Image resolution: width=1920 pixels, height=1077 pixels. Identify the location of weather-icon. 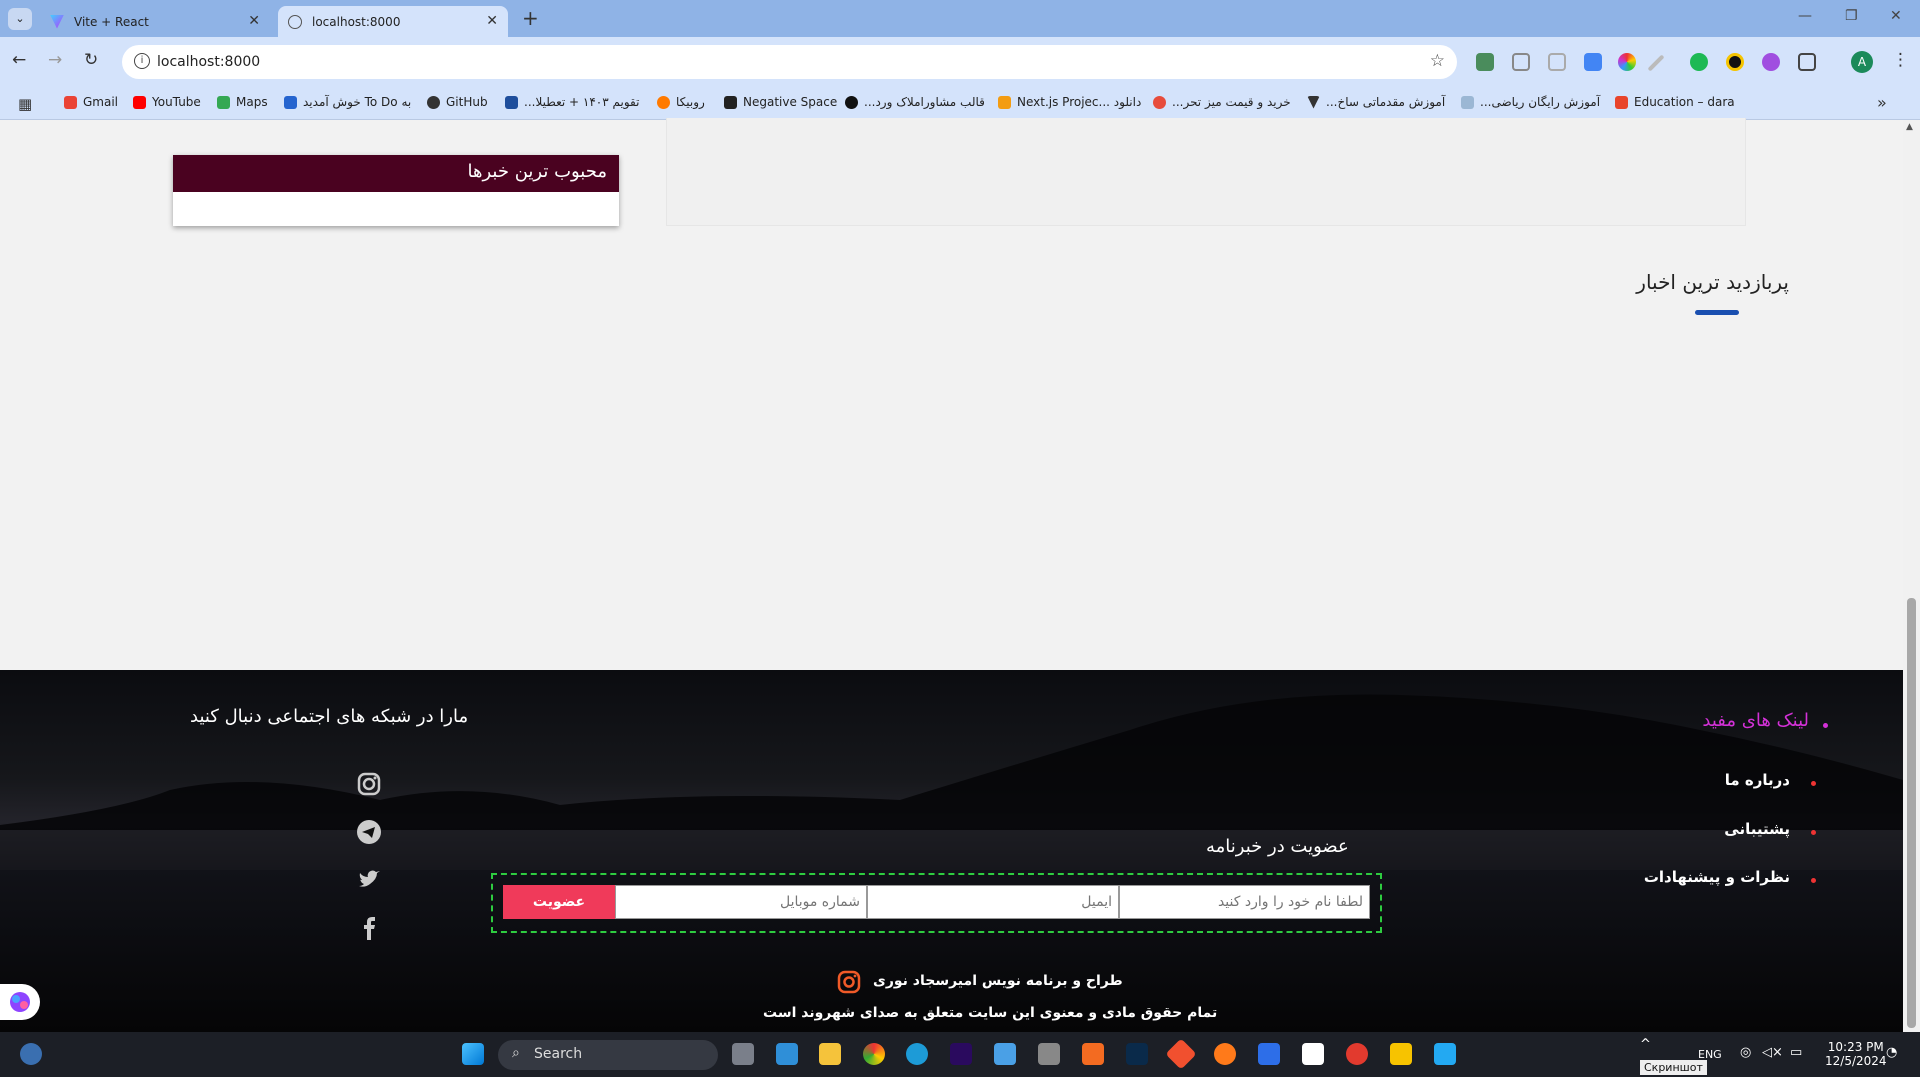
(31, 1054).